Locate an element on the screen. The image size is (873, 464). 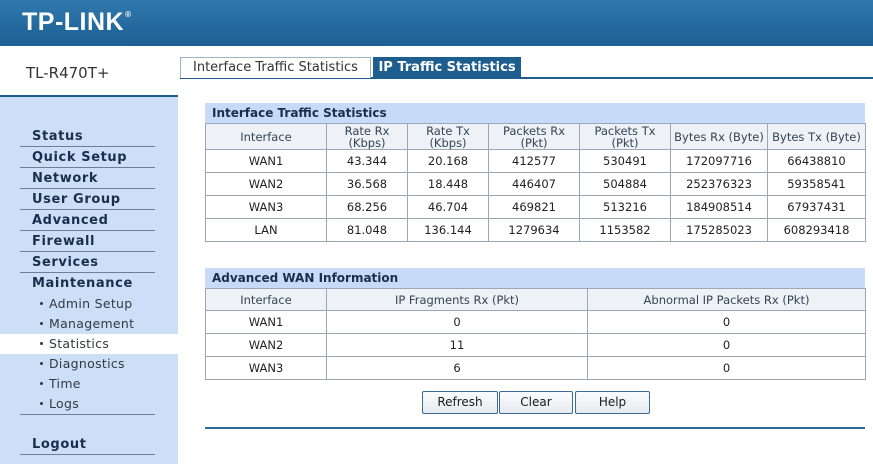
sidebar-item-quick-setup: Quick Setup is located at coordinates (87, 158).